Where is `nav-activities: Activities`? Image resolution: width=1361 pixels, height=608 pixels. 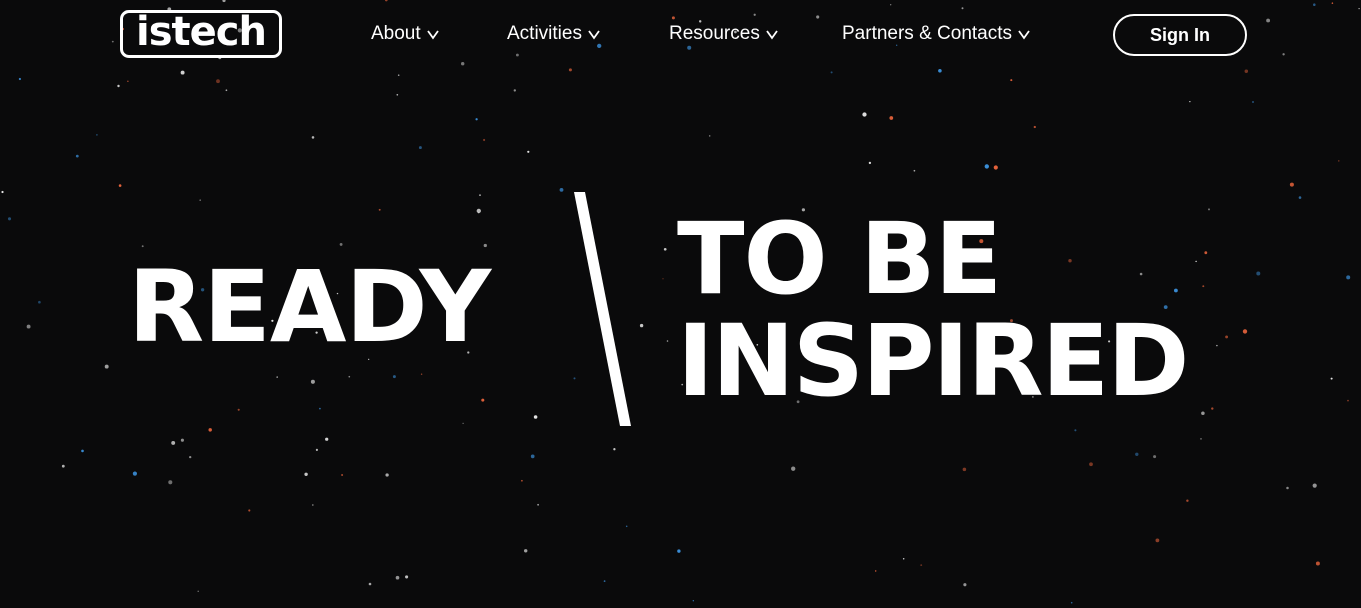 nav-activities: Activities is located at coordinates (553, 34).